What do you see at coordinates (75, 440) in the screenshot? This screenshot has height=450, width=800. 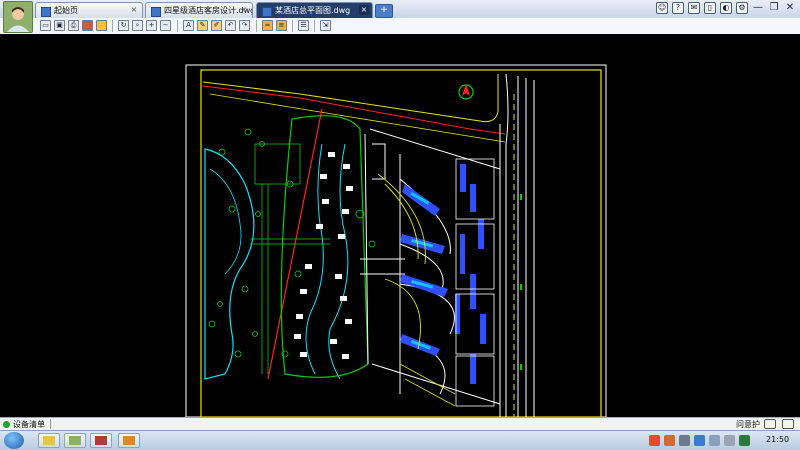 I see `taskbar-avatar-app` at bounding box center [75, 440].